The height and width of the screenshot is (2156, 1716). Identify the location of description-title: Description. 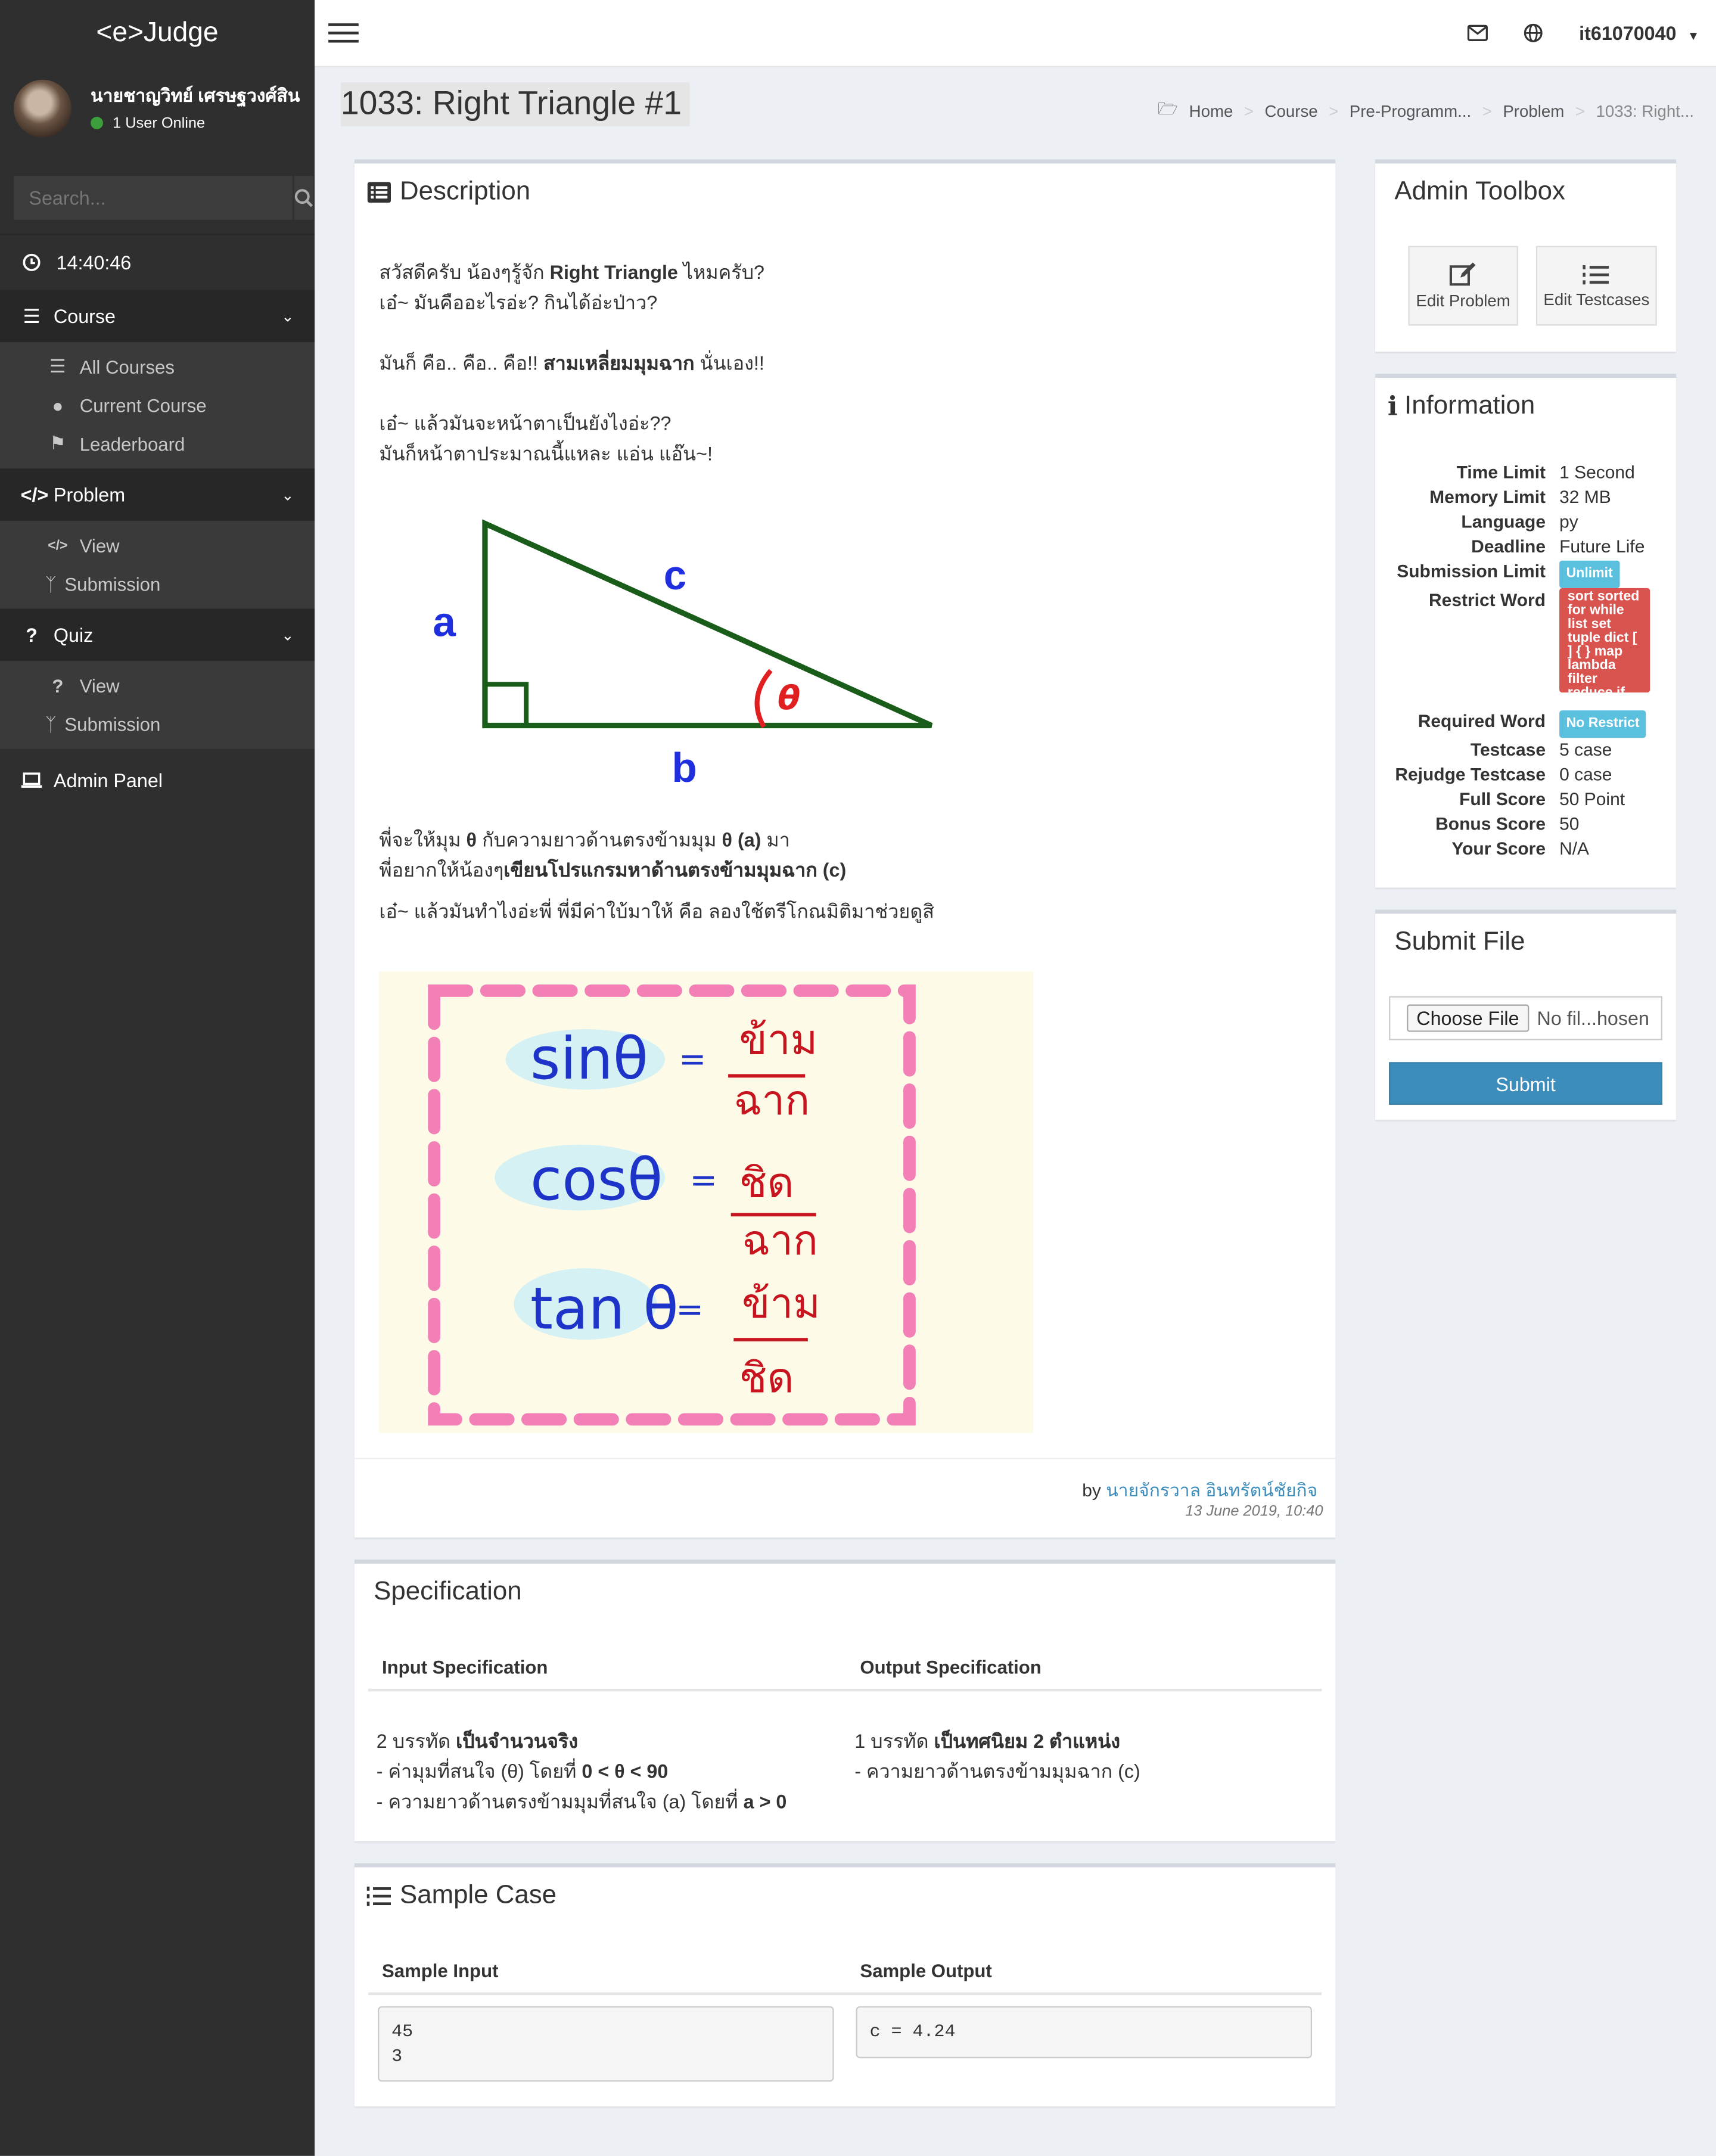
(465, 191).